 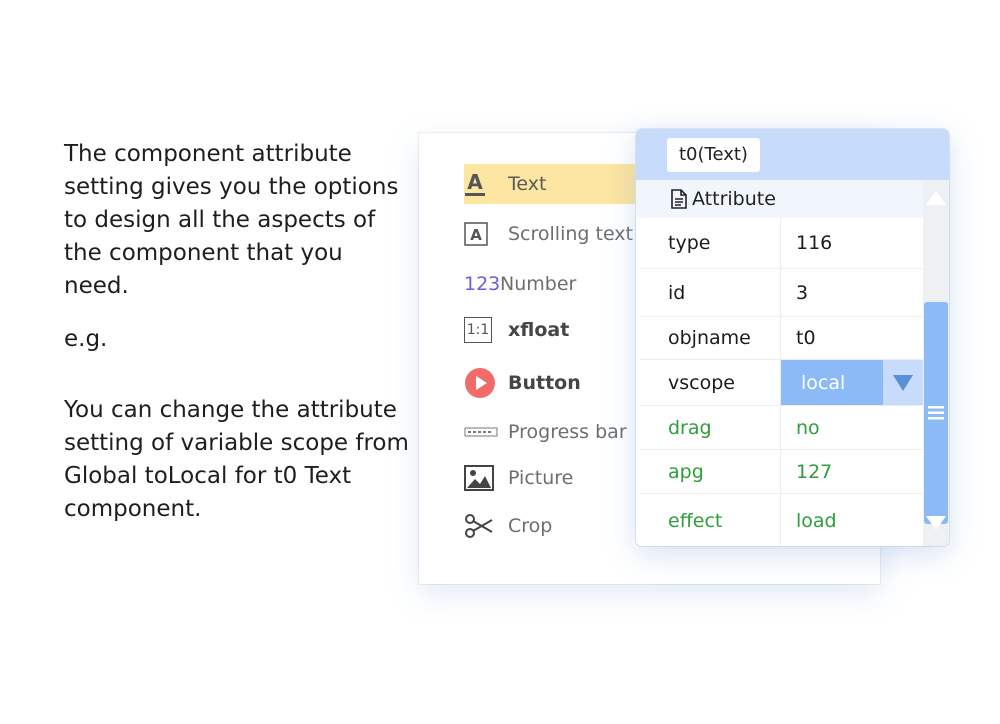 I want to click on attribute-row-apg: apg 127, so click(x=781, y=472).